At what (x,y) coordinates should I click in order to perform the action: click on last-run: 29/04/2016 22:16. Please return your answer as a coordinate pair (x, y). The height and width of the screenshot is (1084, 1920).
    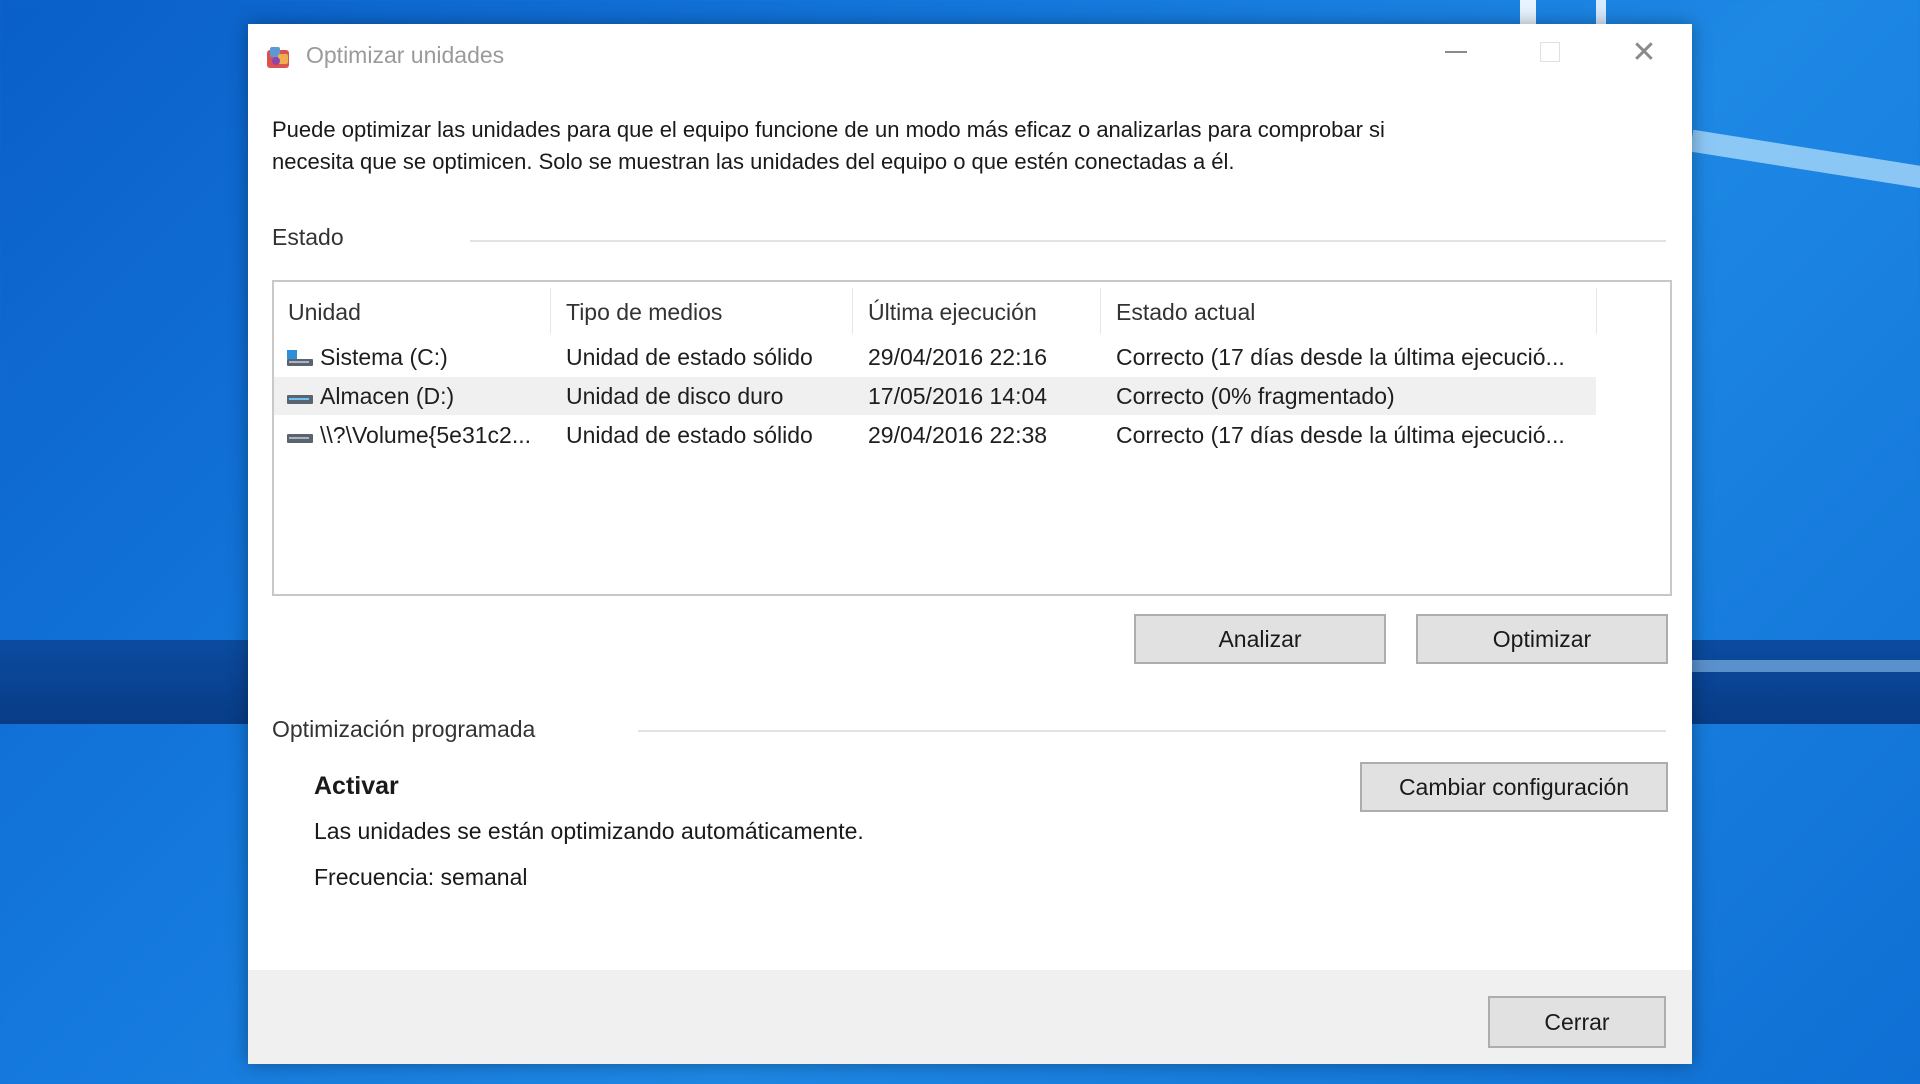
    Looking at the image, I should click on (958, 357).